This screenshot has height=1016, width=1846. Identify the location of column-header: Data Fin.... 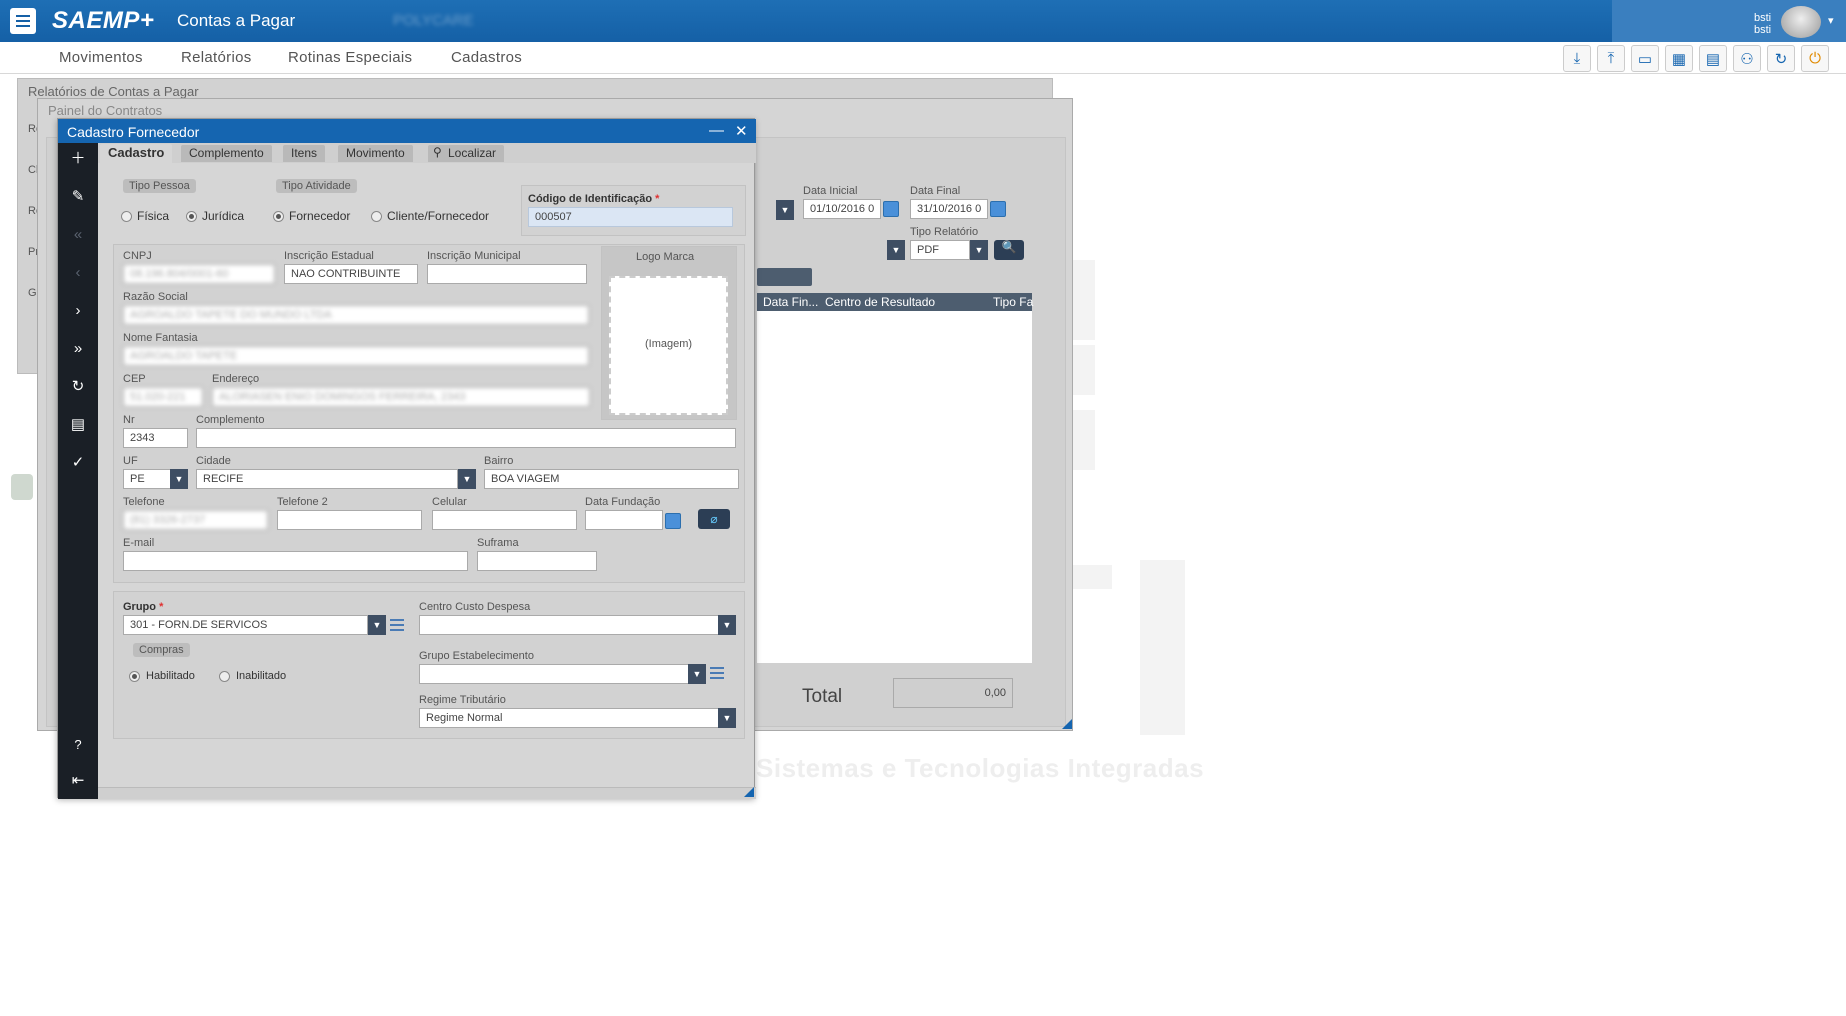
(790, 302).